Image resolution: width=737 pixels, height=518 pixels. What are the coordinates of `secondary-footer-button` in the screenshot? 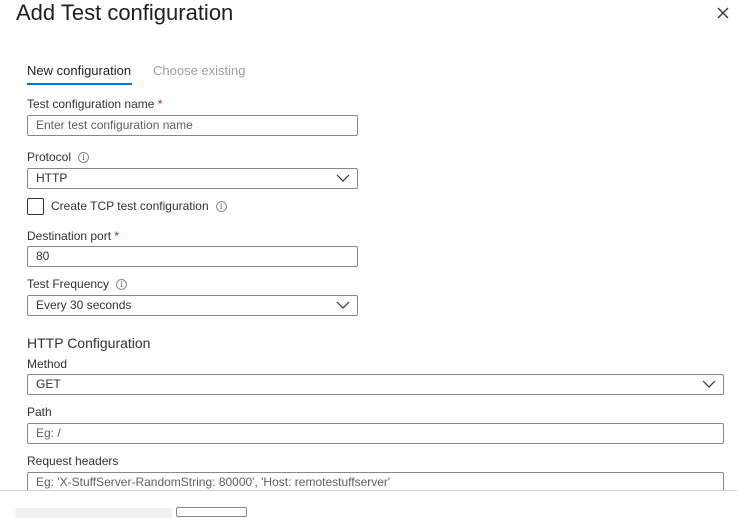 It's located at (211, 512).